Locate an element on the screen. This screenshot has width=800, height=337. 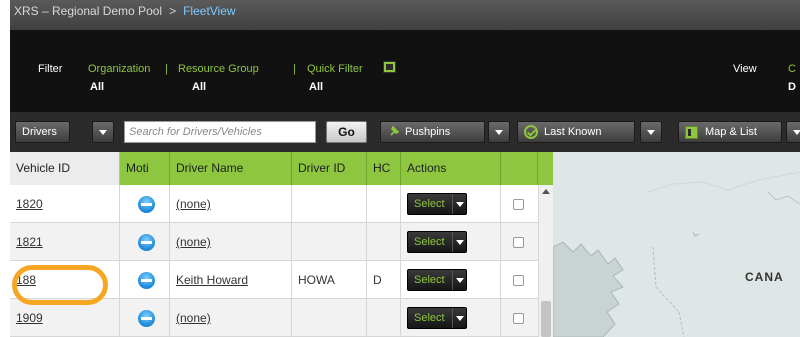
table-row: 1820 (none) Select is located at coordinates (274, 204).